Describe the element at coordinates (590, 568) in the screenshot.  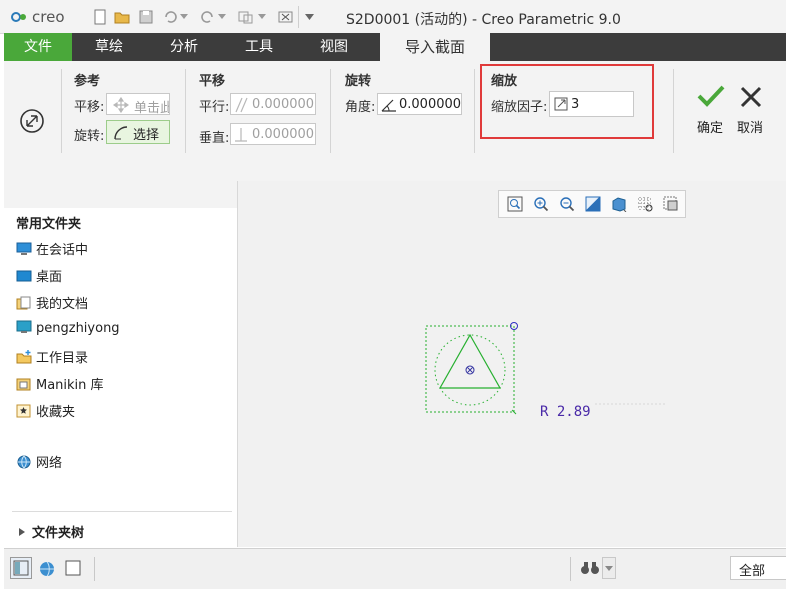
I see `find-binoculars-icon` at that location.